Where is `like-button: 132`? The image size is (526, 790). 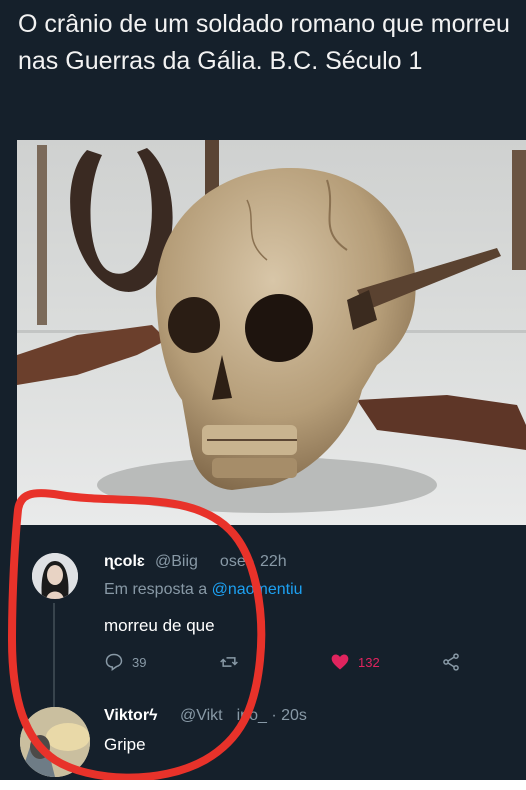 like-button: 132 is located at coordinates (355, 662).